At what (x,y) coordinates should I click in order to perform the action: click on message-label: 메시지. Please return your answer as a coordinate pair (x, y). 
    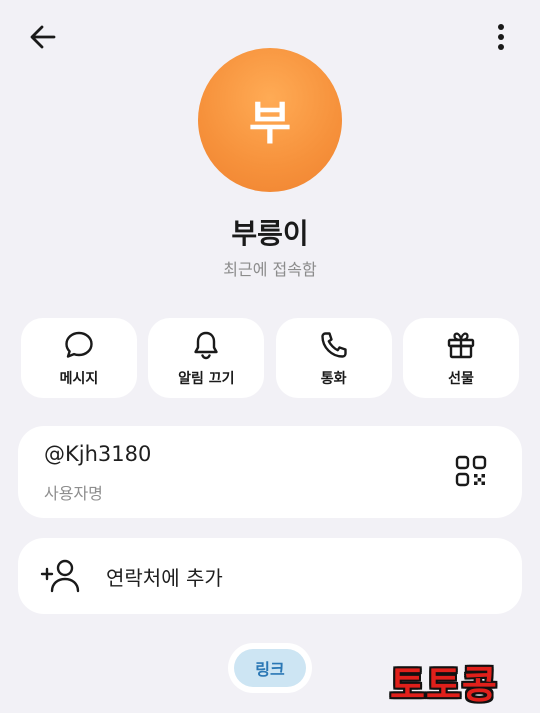
    Looking at the image, I should click on (79, 379).